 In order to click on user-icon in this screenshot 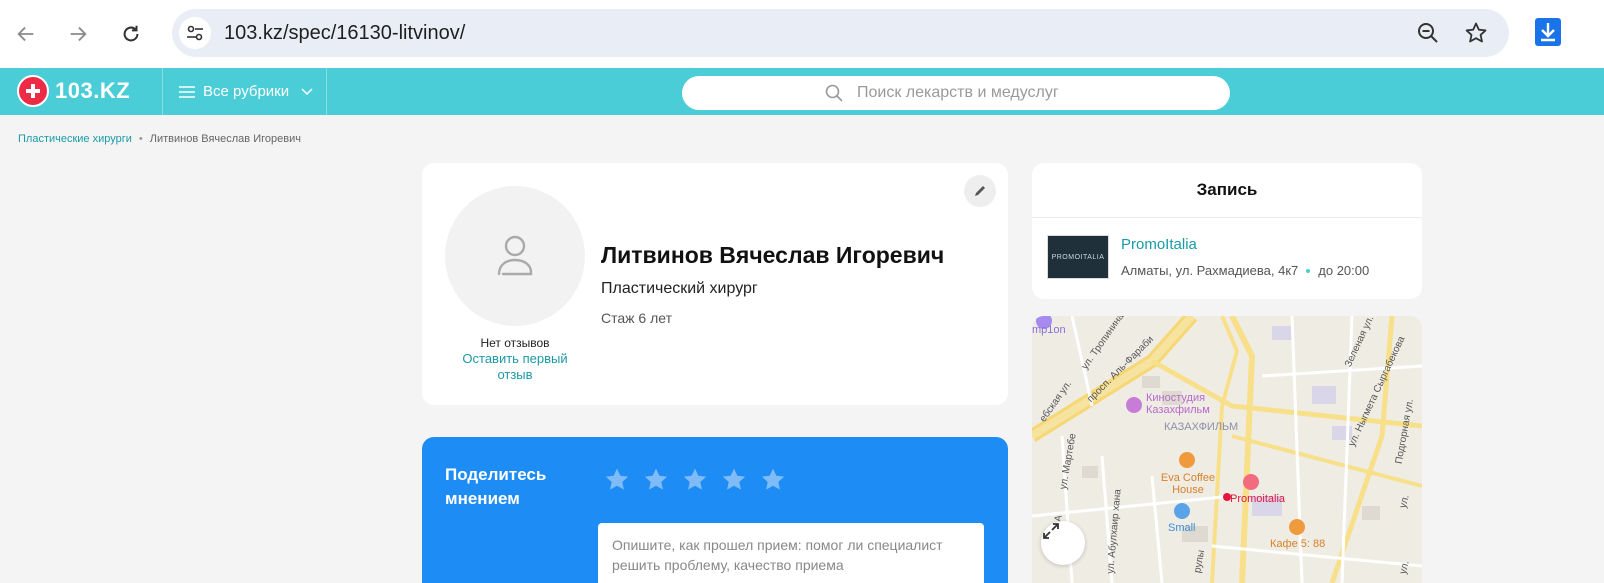, I will do `click(515, 255)`.